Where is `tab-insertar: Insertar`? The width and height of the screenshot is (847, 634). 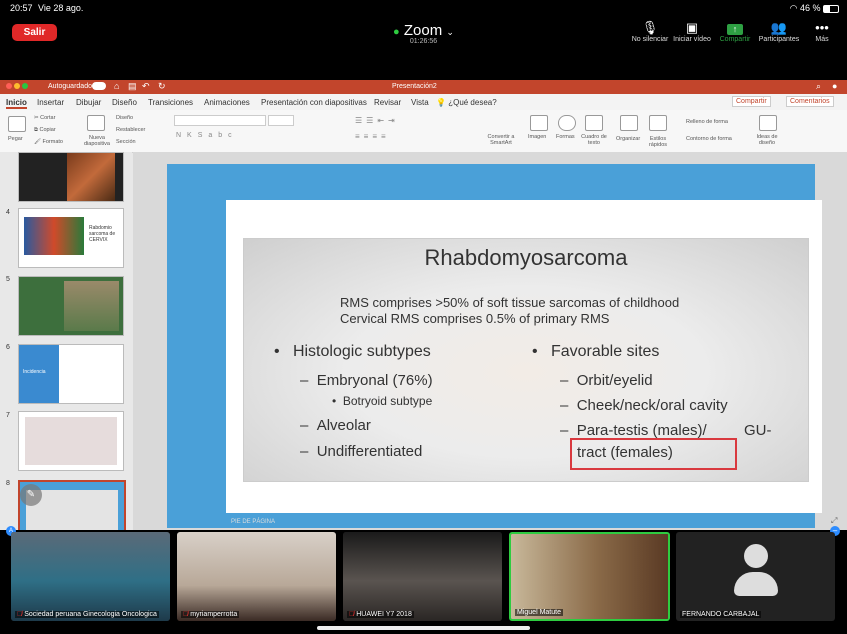 tab-insertar: Insertar is located at coordinates (50, 102).